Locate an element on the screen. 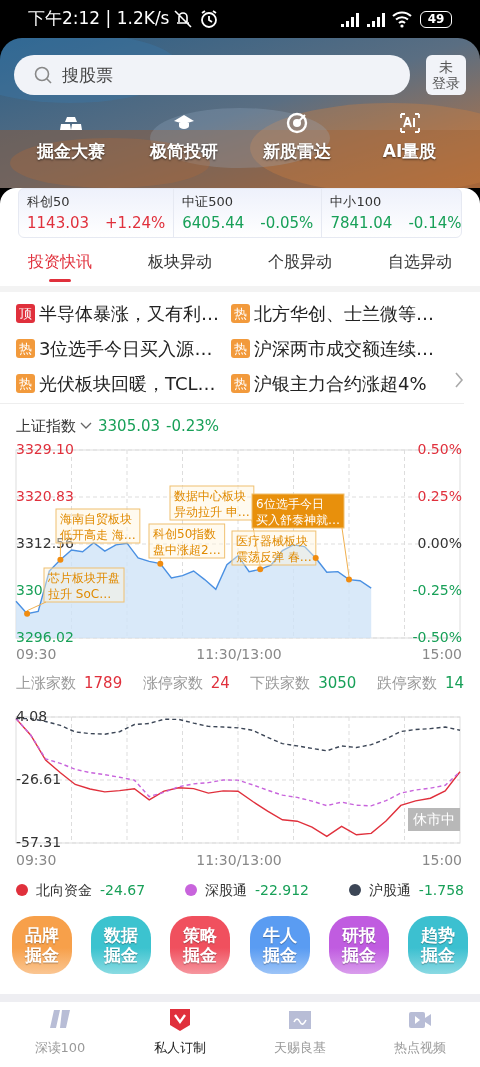  shortcut-button: 极简投研 is located at coordinates (183, 138).